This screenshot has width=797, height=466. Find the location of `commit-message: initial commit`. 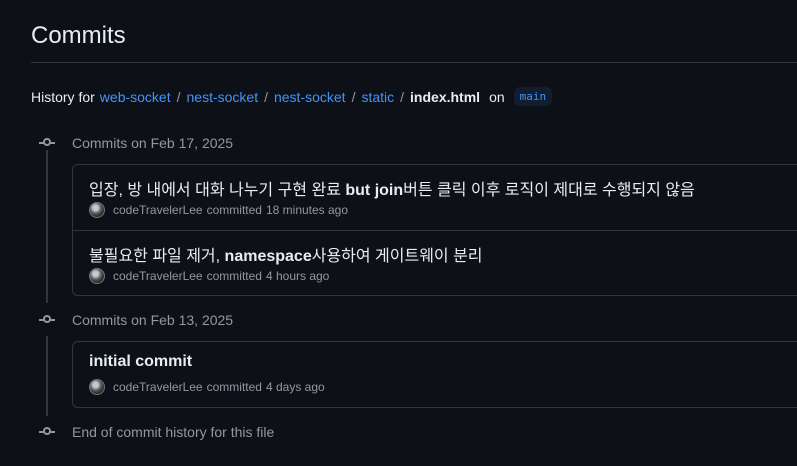

commit-message: initial commit is located at coordinates (140, 362).